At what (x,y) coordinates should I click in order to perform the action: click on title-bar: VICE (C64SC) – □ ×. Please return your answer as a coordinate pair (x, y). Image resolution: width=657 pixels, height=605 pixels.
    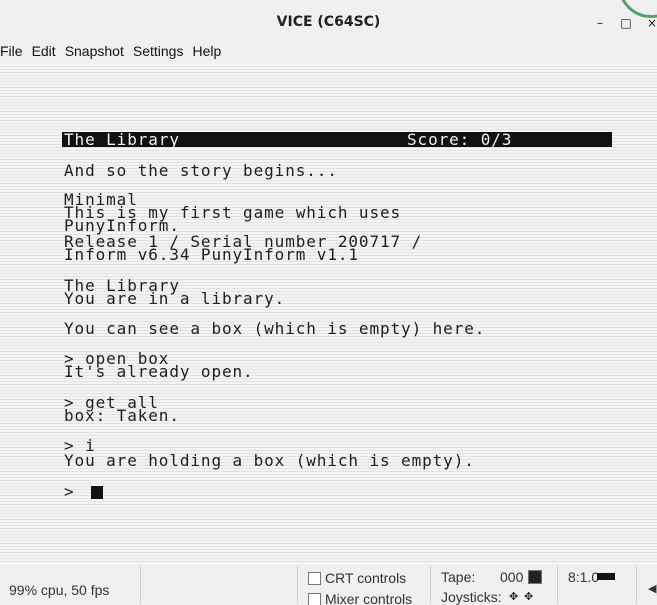
    Looking at the image, I should click on (328, 20).